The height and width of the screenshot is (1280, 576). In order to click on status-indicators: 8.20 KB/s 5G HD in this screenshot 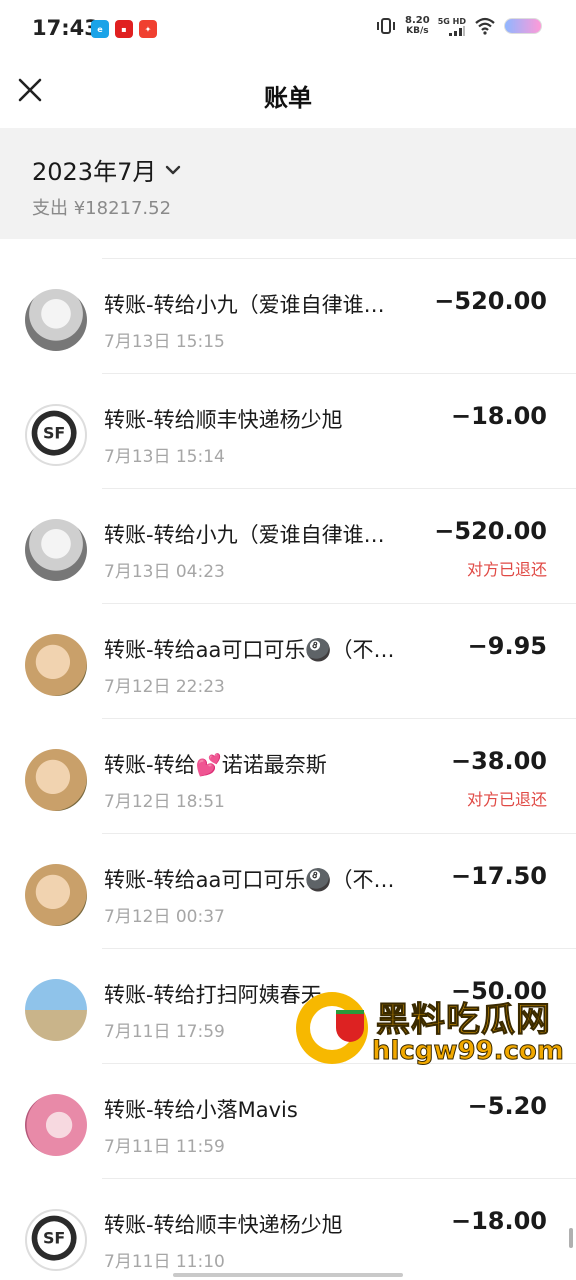, I will do `click(458, 26)`.